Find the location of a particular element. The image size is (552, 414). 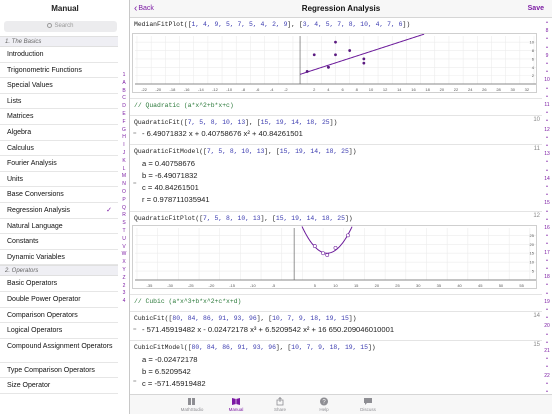

toc-item-comparison-operators: Comparison Operators is located at coordinates (59, 316).